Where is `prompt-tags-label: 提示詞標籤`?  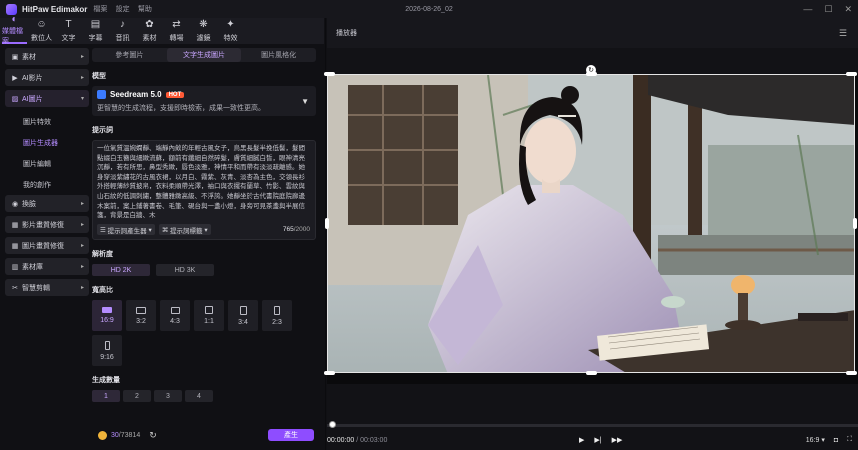
prompt-tags-label: 提示詞標籤 is located at coordinates (186, 231).